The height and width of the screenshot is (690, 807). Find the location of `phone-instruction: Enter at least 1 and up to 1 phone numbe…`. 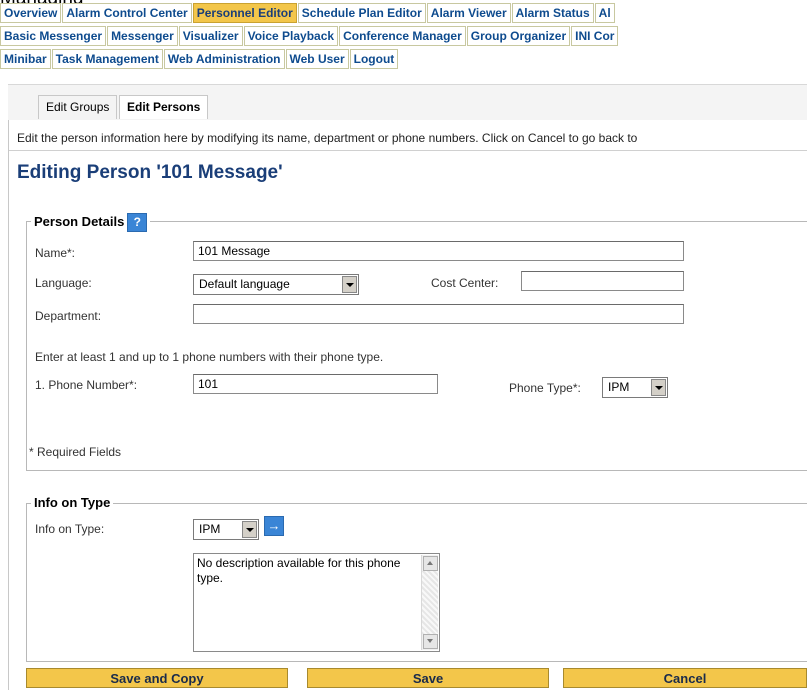

phone-instruction: Enter at least 1 and up to 1 phone numbe… is located at coordinates (209, 357).